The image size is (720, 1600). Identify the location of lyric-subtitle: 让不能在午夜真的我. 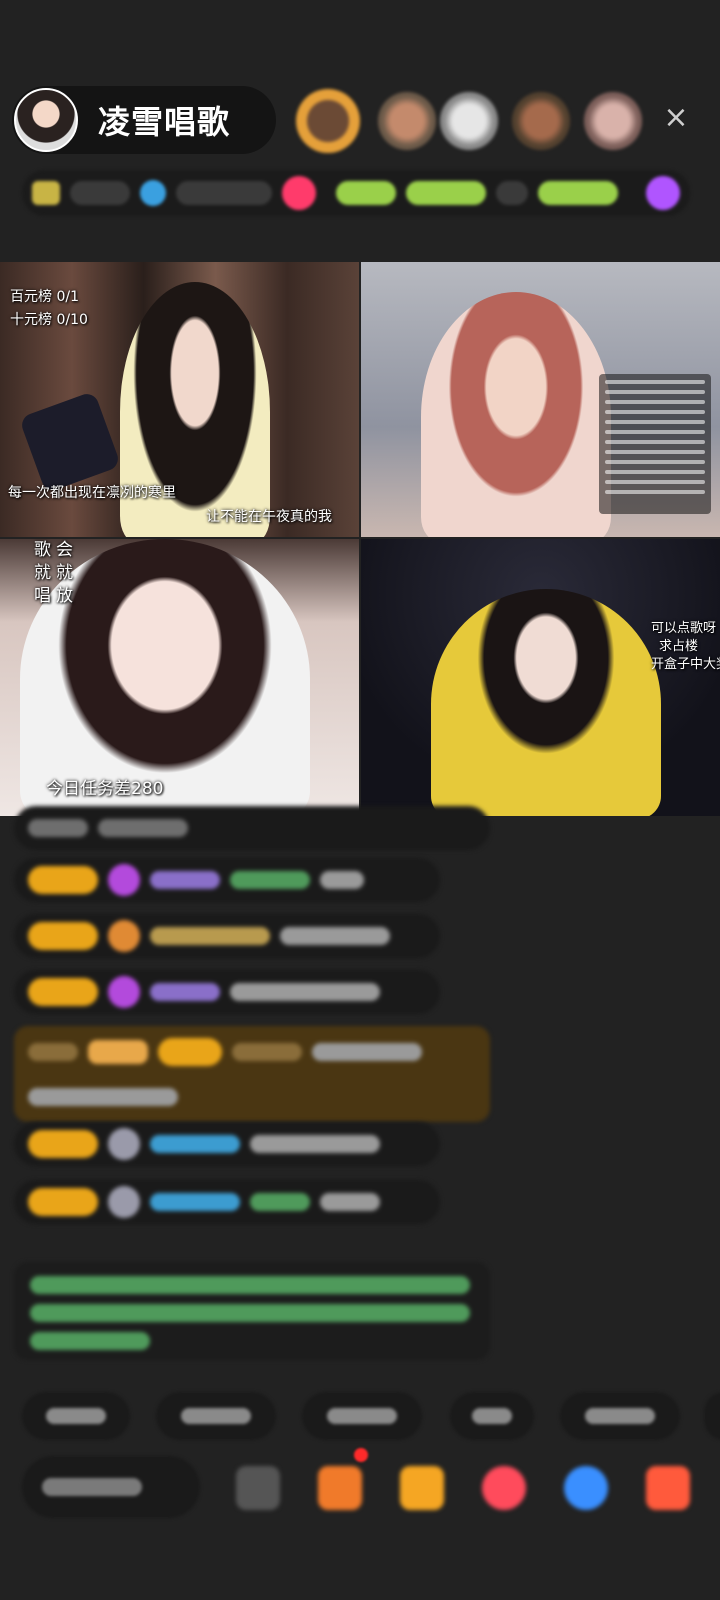
(269, 517).